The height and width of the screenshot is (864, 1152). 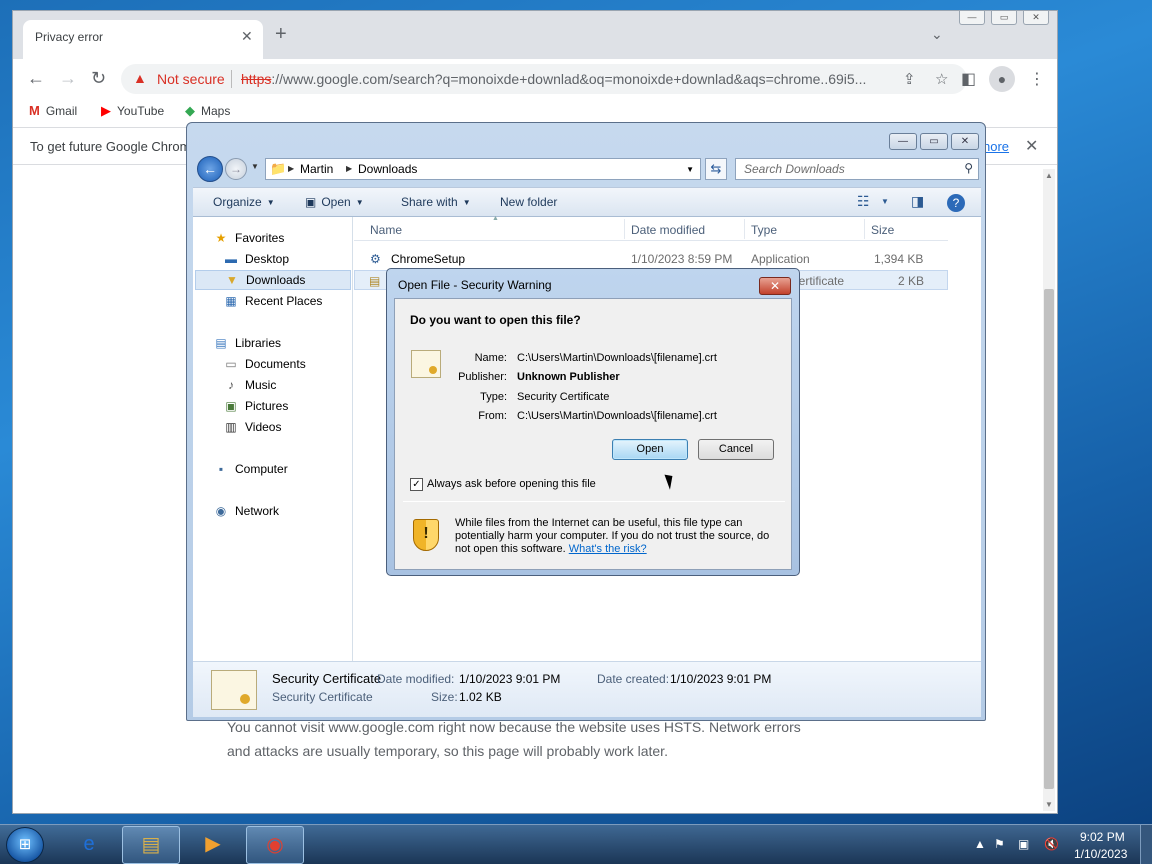 I want to click on column-type: Type, so click(x=764, y=230).